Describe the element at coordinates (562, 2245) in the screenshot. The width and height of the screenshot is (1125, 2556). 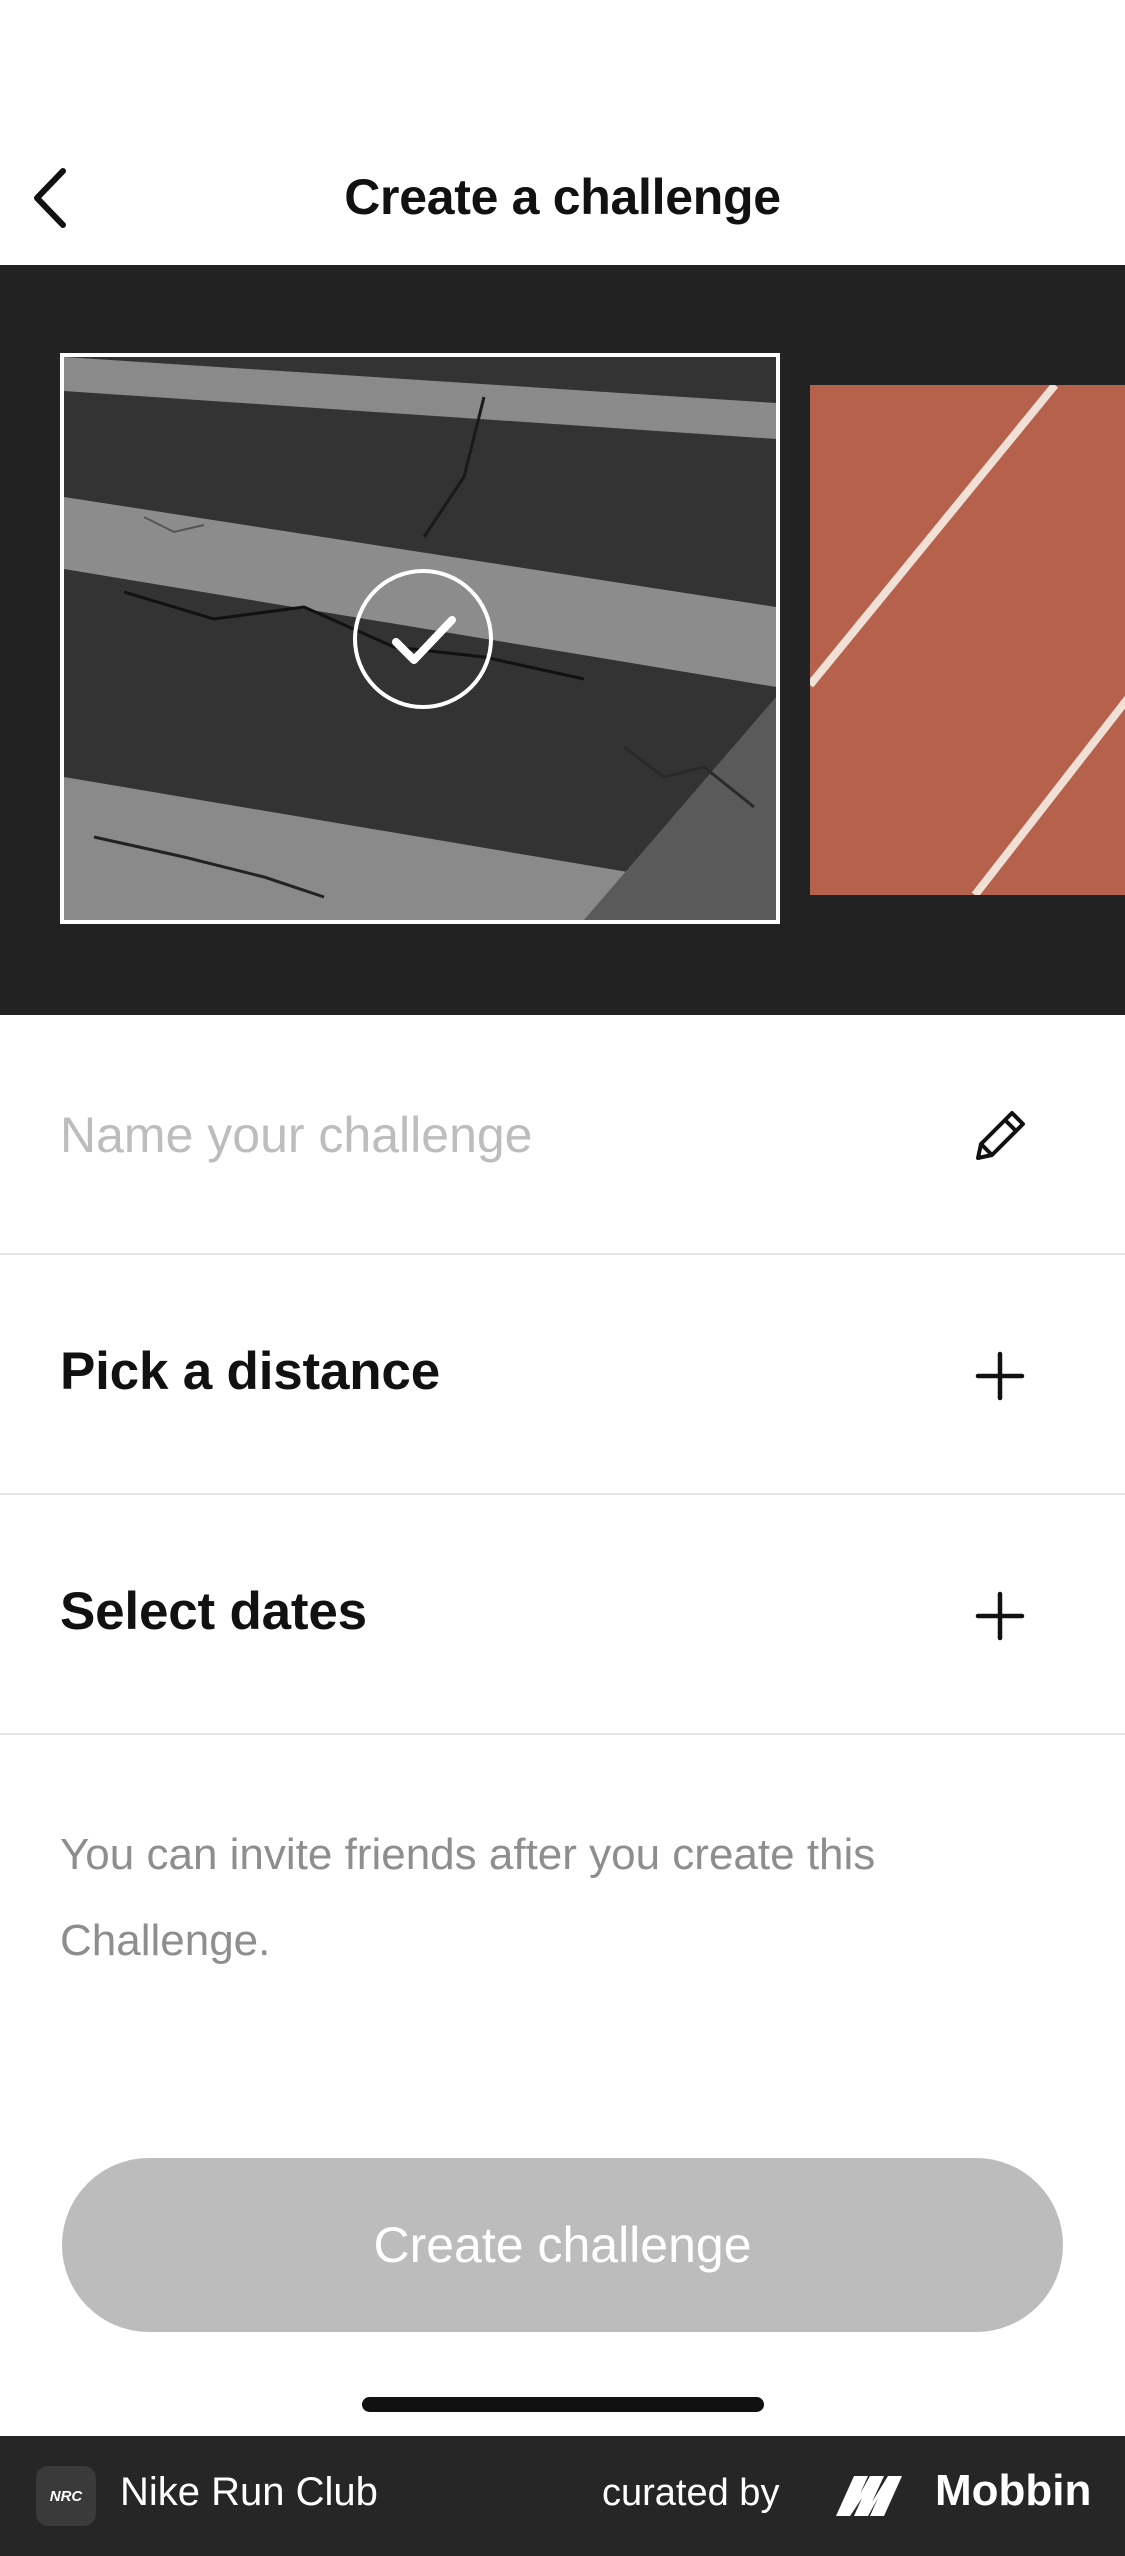
I see `create-challenge-button: Create challenge` at that location.